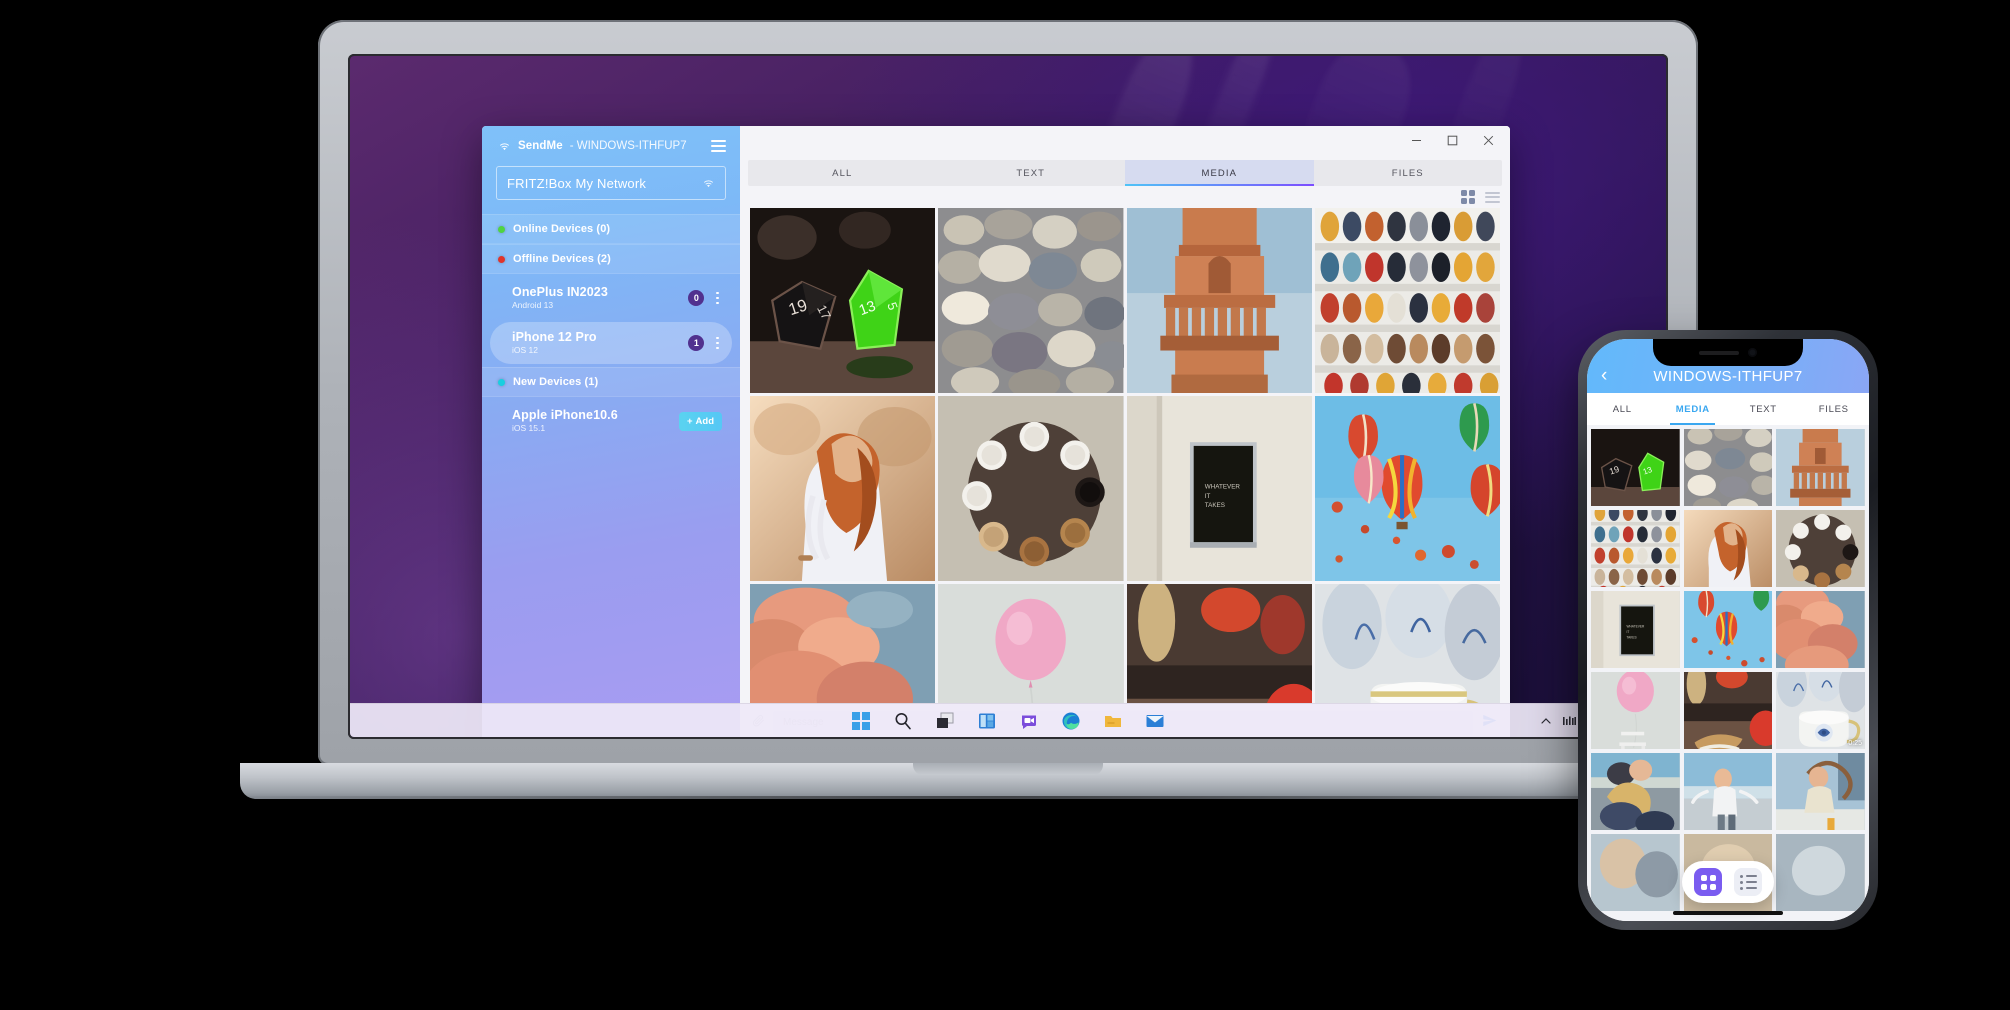 This screenshot has height=1010, width=2010. I want to click on phone-page-title: WINDOWS-ITHFUP7, so click(1728, 376).